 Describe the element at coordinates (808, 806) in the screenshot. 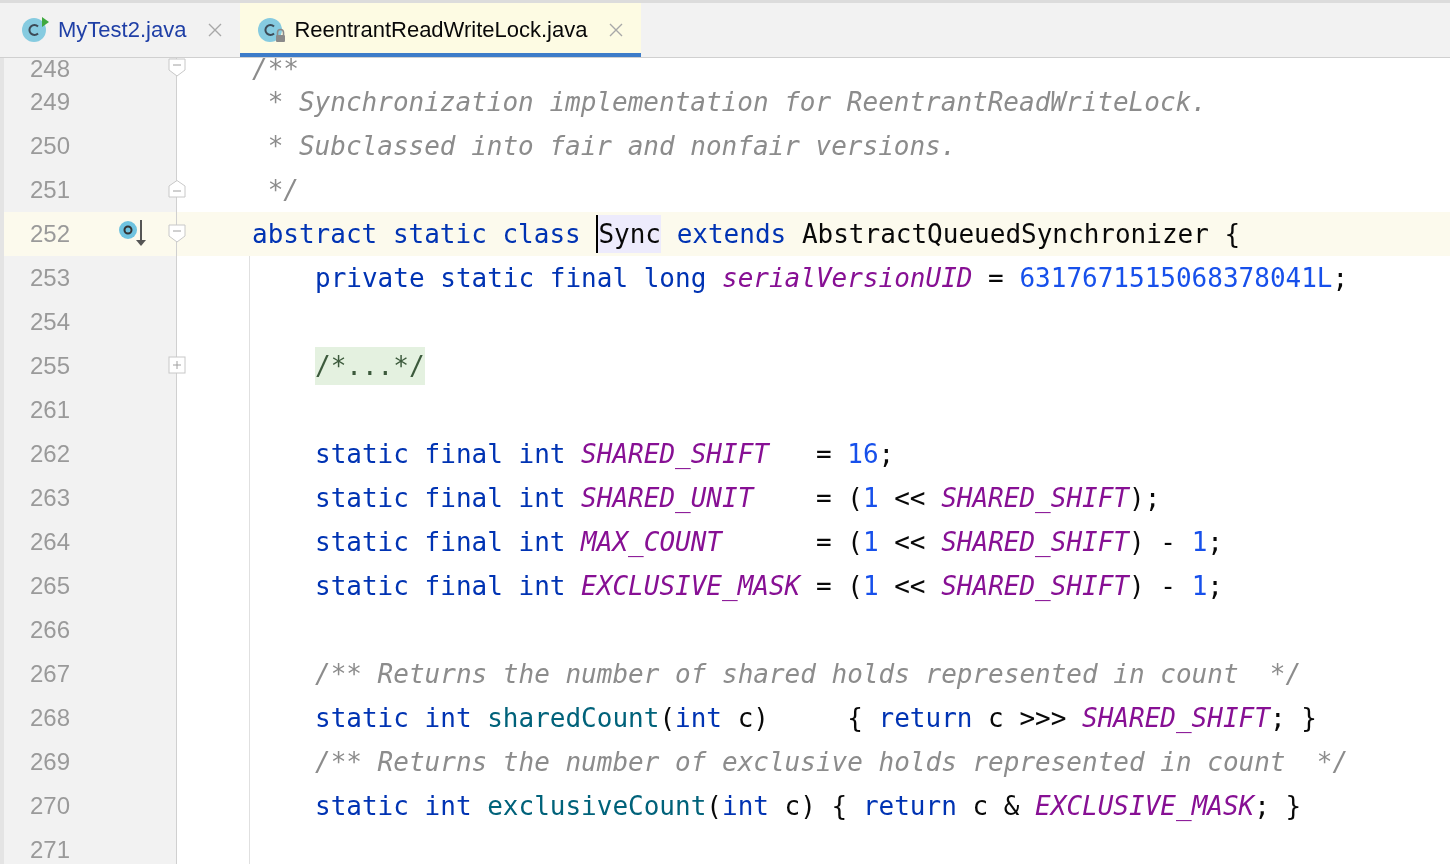

I see `code-line: static int exclusiveCount(int c) { return c & EXCLUSIVE_MASK; }` at that location.